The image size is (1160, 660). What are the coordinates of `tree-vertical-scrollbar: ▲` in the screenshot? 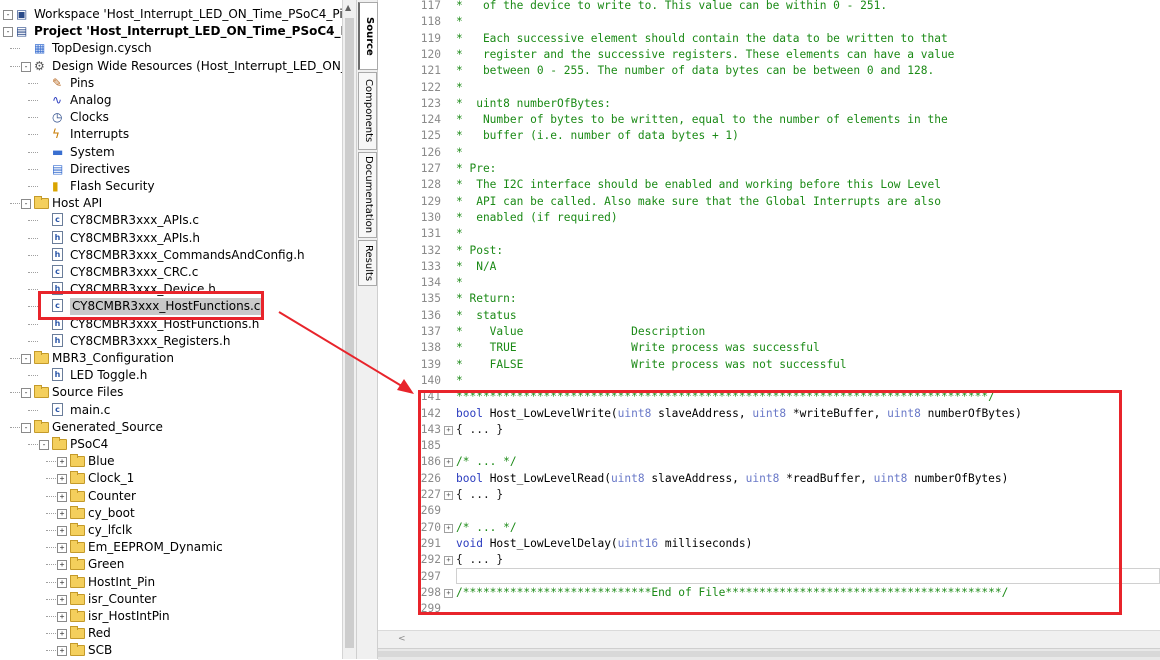 It's located at (349, 329).